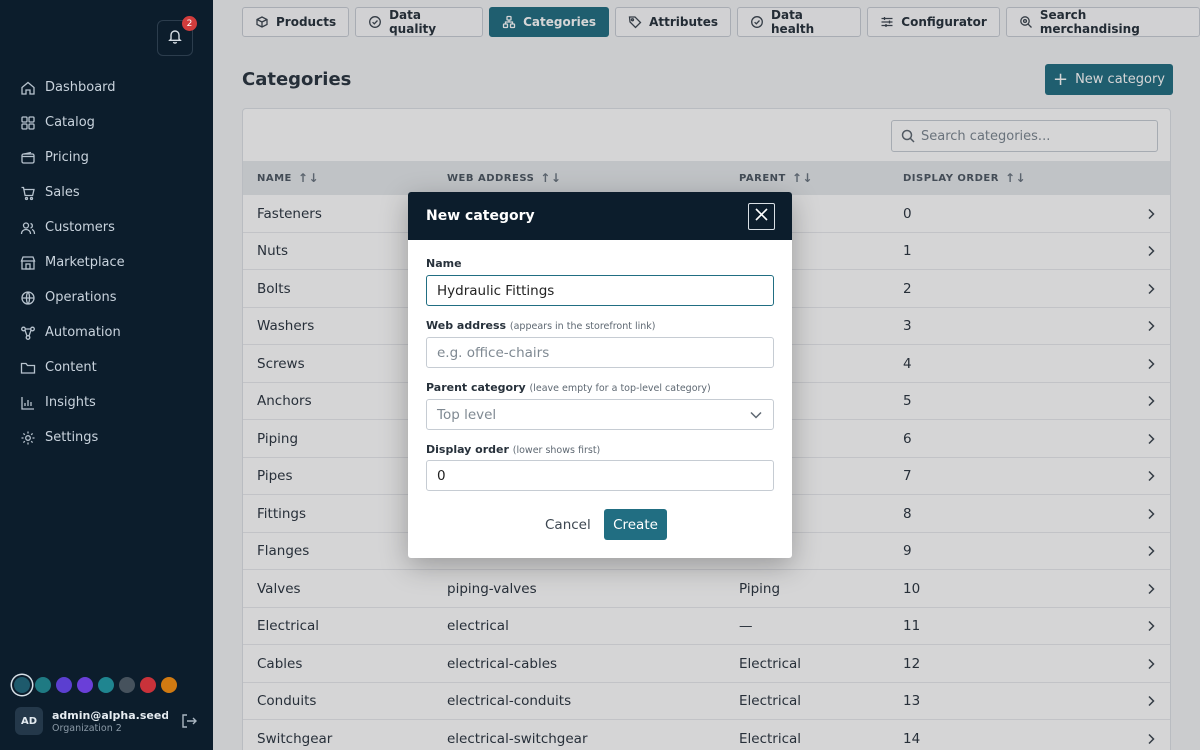 The height and width of the screenshot is (750, 1200). Describe the element at coordinates (106, 122) in the screenshot. I see `sidebar-item-catalog: Catalog` at that location.